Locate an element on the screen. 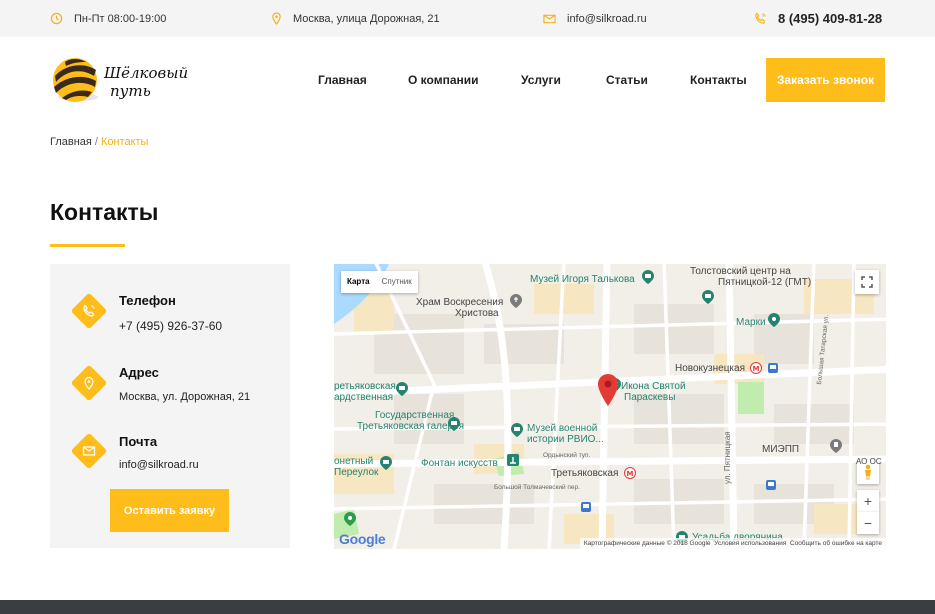  fullscreen-icon is located at coordinates (867, 282).